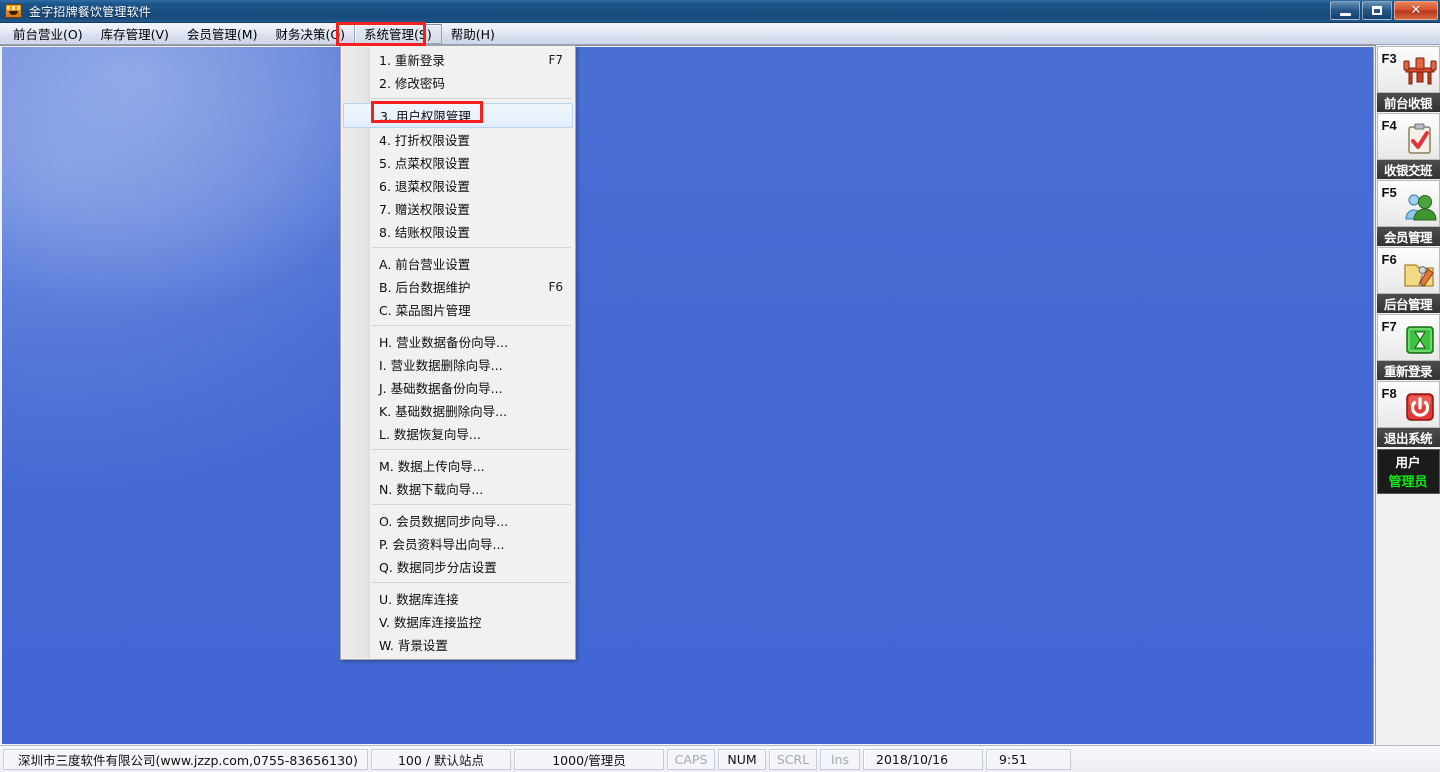 The height and width of the screenshot is (772, 1440). I want to click on menu-item: Q. 数据同步分店设置, so click(458, 566).